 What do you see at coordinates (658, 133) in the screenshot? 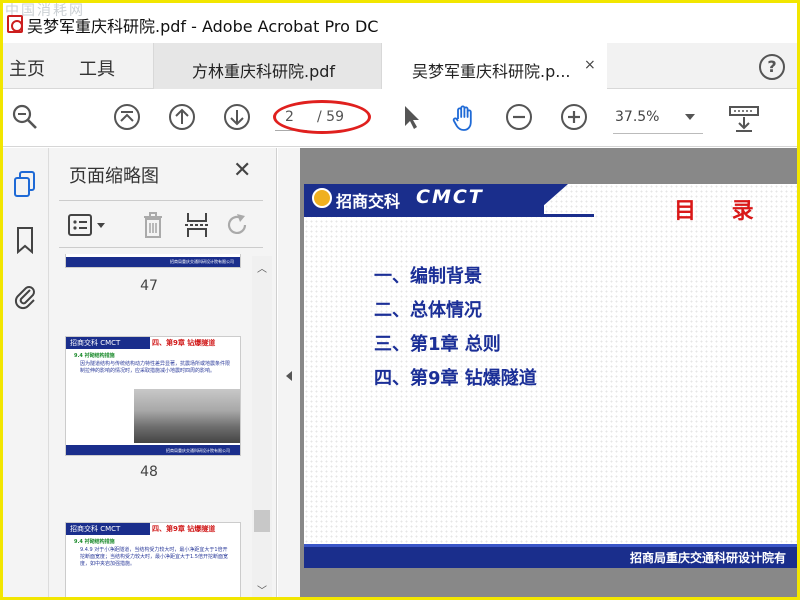
I see `zoom-underline` at bounding box center [658, 133].